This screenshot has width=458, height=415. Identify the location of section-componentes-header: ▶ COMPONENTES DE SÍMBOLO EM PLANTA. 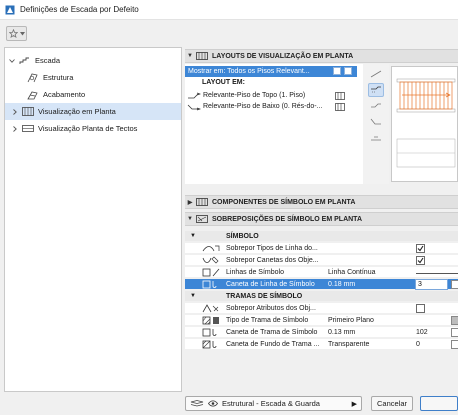
(321, 202).